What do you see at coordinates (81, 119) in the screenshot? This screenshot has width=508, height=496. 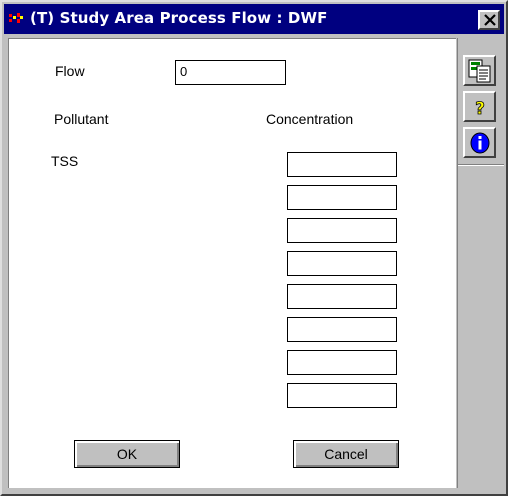 I see `pollutant-header: Pollutant` at bounding box center [81, 119].